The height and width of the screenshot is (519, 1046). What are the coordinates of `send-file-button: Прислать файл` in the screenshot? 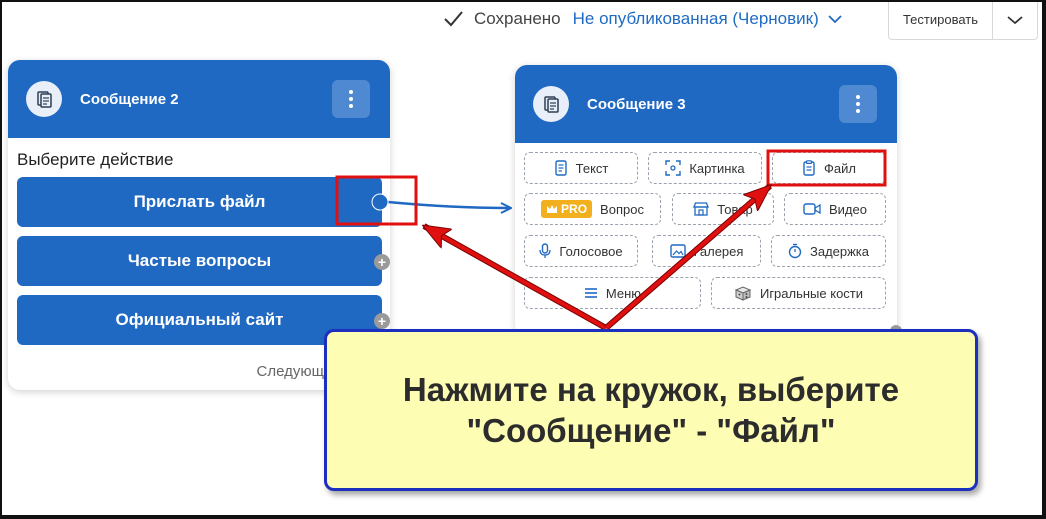 It's located at (199, 202).